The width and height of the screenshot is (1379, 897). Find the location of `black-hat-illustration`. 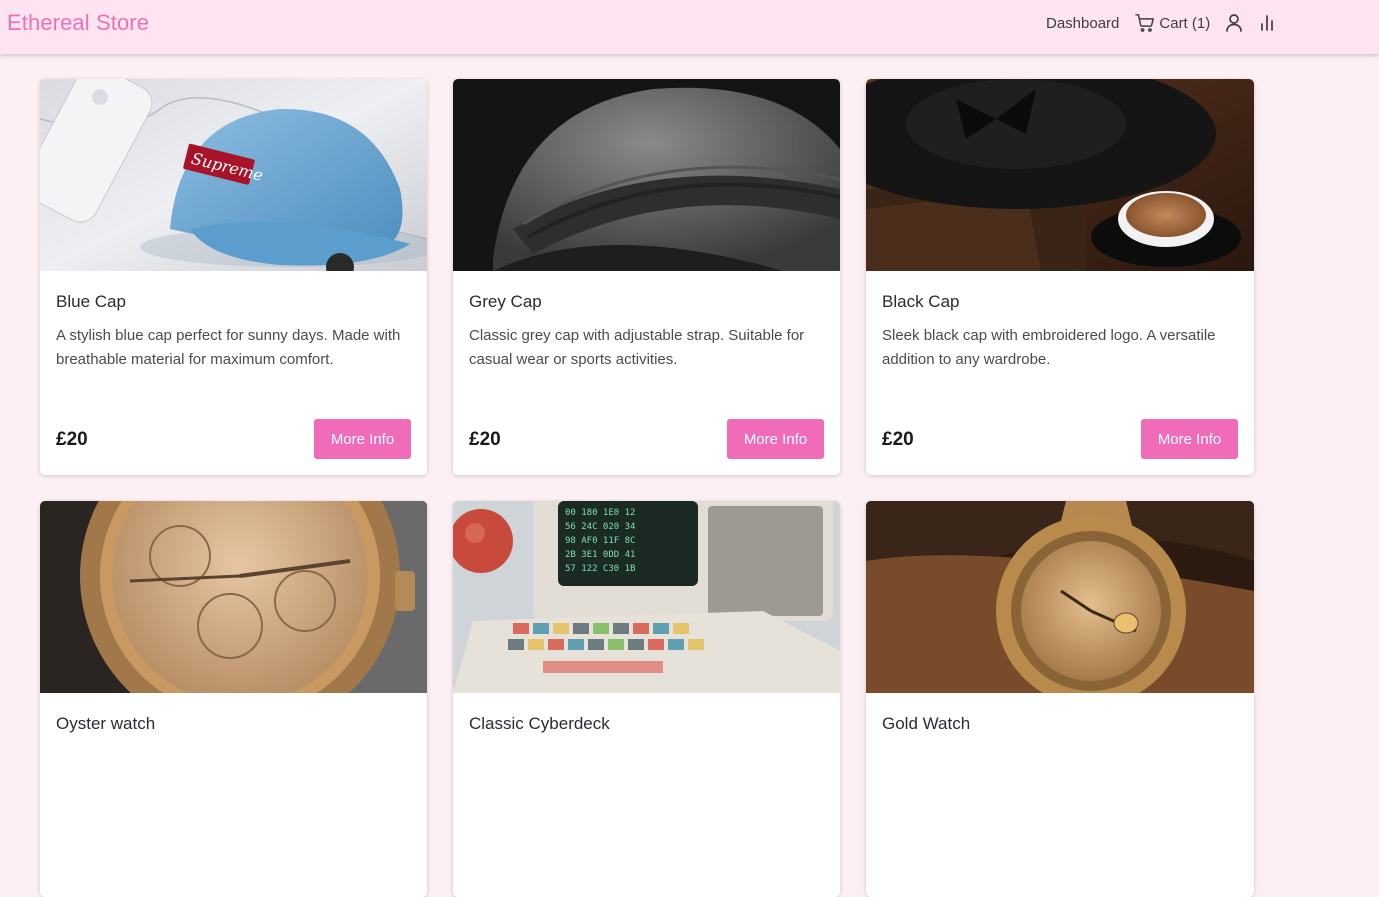

black-hat-illustration is located at coordinates (1060, 175).